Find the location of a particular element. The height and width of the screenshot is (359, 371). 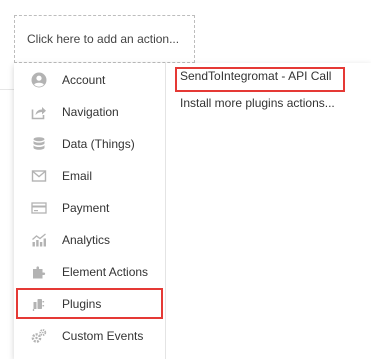

menu-item-label: Payment is located at coordinates (86, 208).